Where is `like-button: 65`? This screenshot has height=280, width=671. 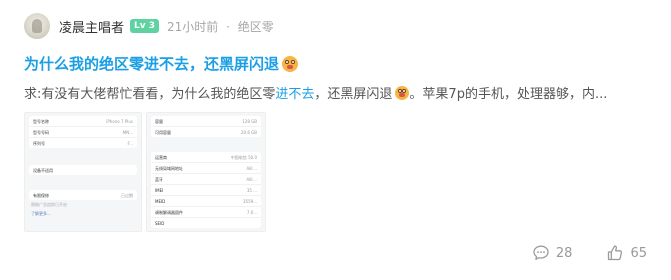 like-button: 65 is located at coordinates (626, 253).